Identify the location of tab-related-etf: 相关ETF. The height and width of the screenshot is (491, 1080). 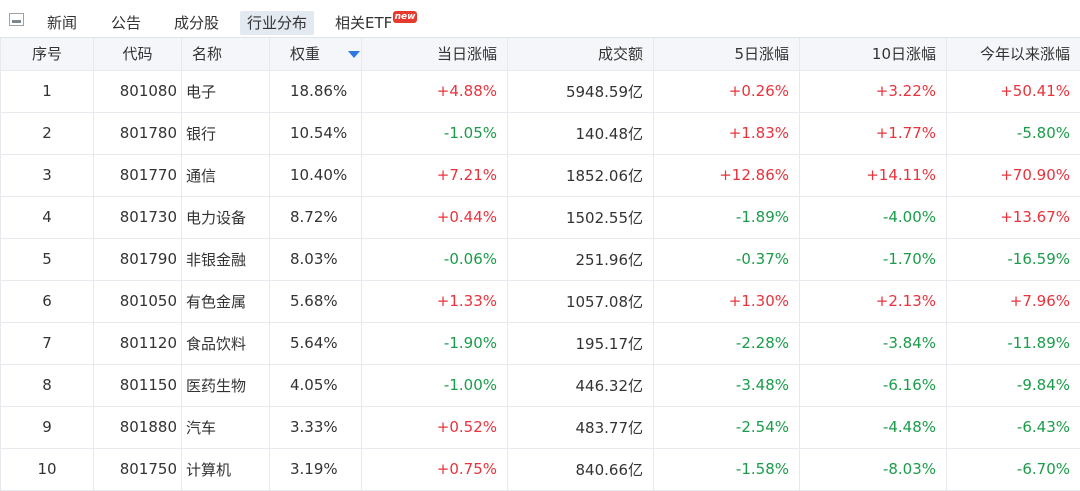
(363, 23).